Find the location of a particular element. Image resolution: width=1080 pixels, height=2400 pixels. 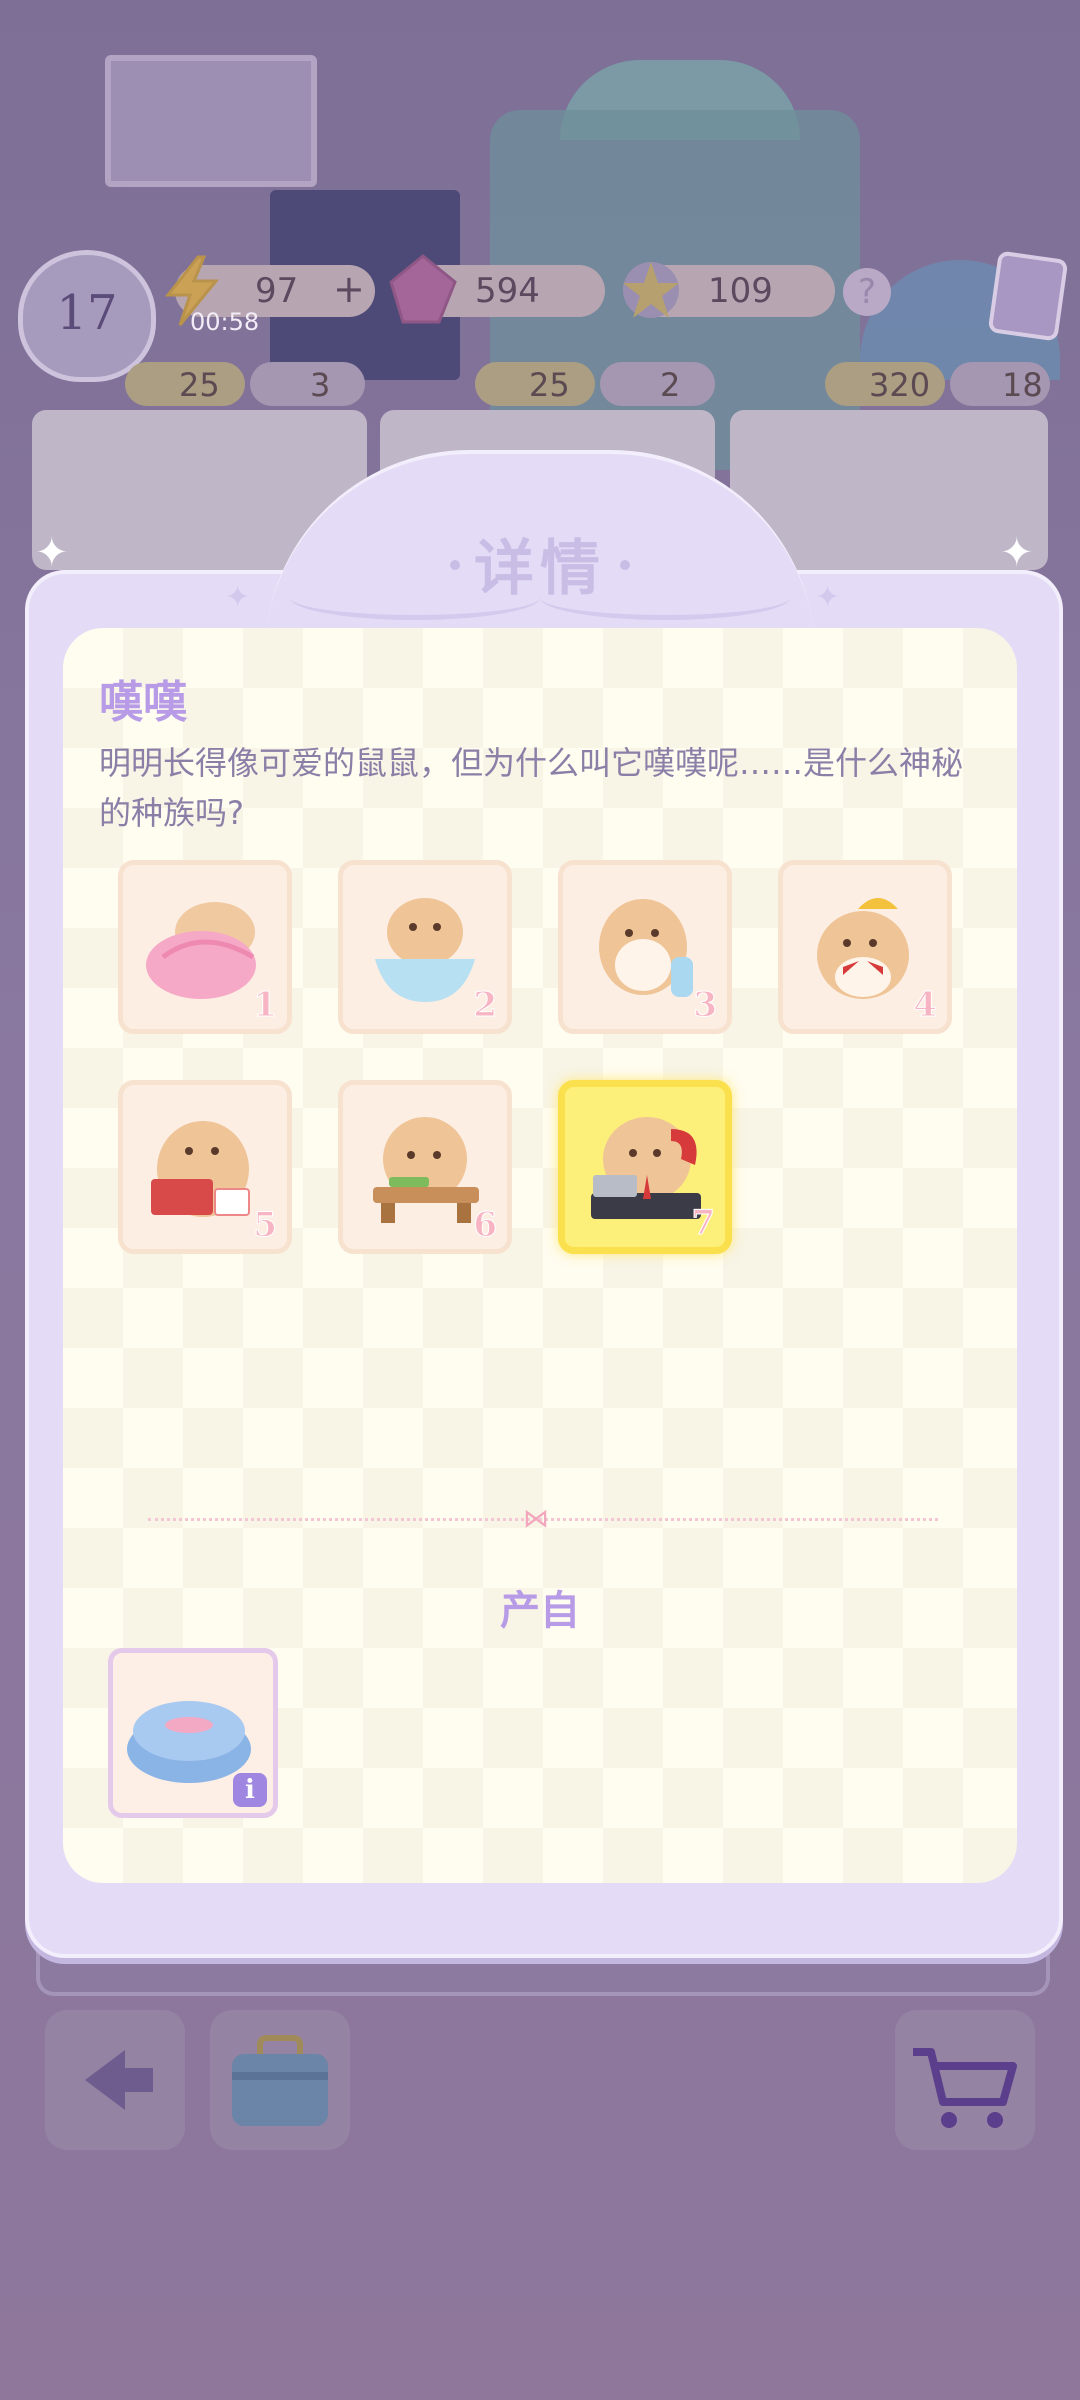

stage-number: 5 is located at coordinates (265, 1225).